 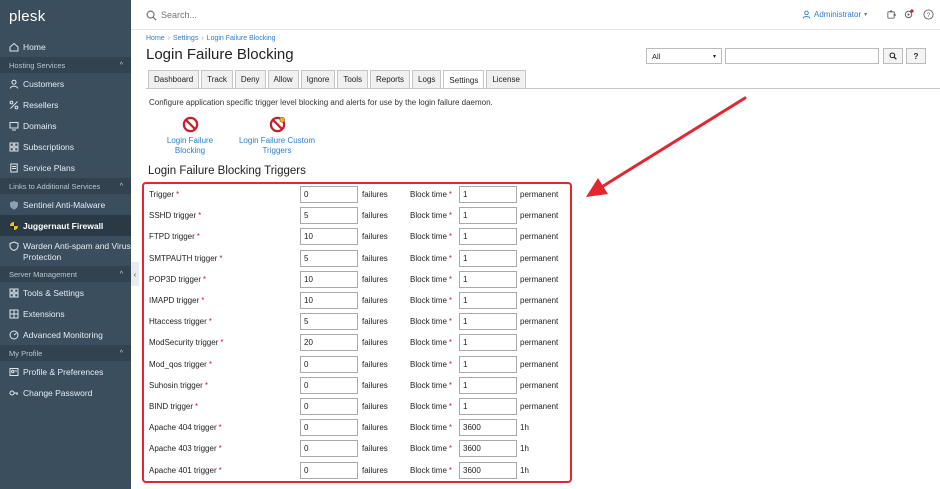 What do you see at coordinates (58, 392) in the screenshot?
I see `sidebar-item-label: Change Password` at bounding box center [58, 392].